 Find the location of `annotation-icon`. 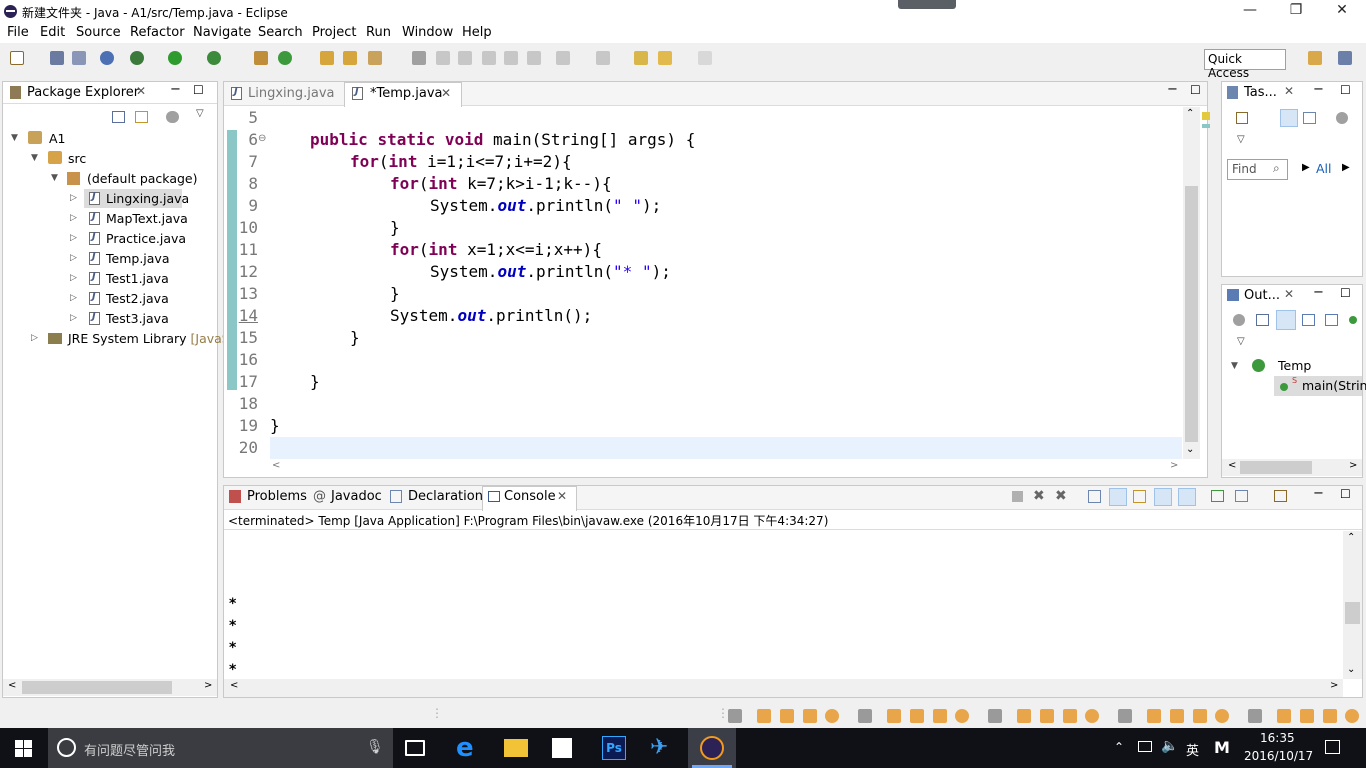

annotation-icon is located at coordinates (419, 58).